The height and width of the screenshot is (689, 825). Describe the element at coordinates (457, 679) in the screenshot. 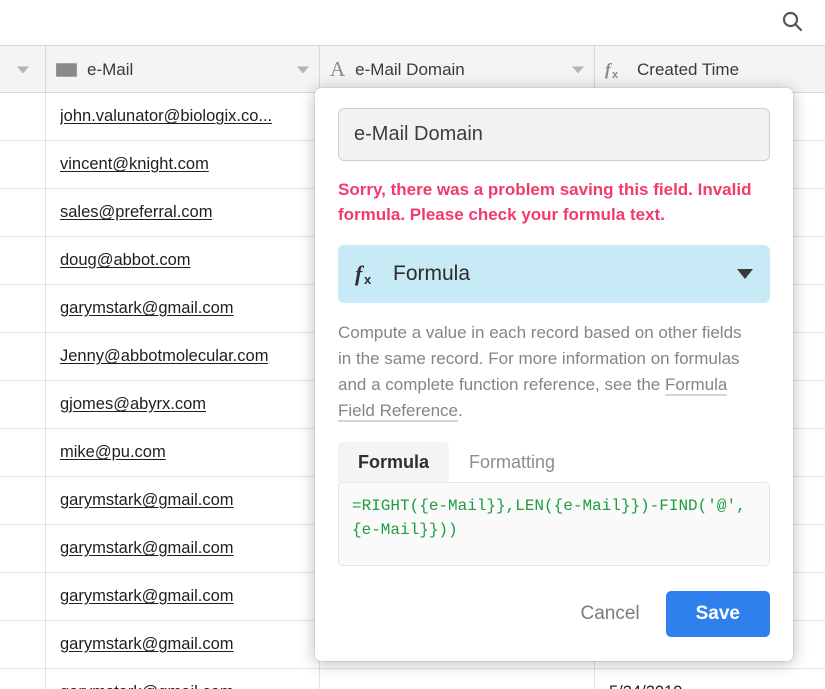

I see `cell-email-domain` at that location.